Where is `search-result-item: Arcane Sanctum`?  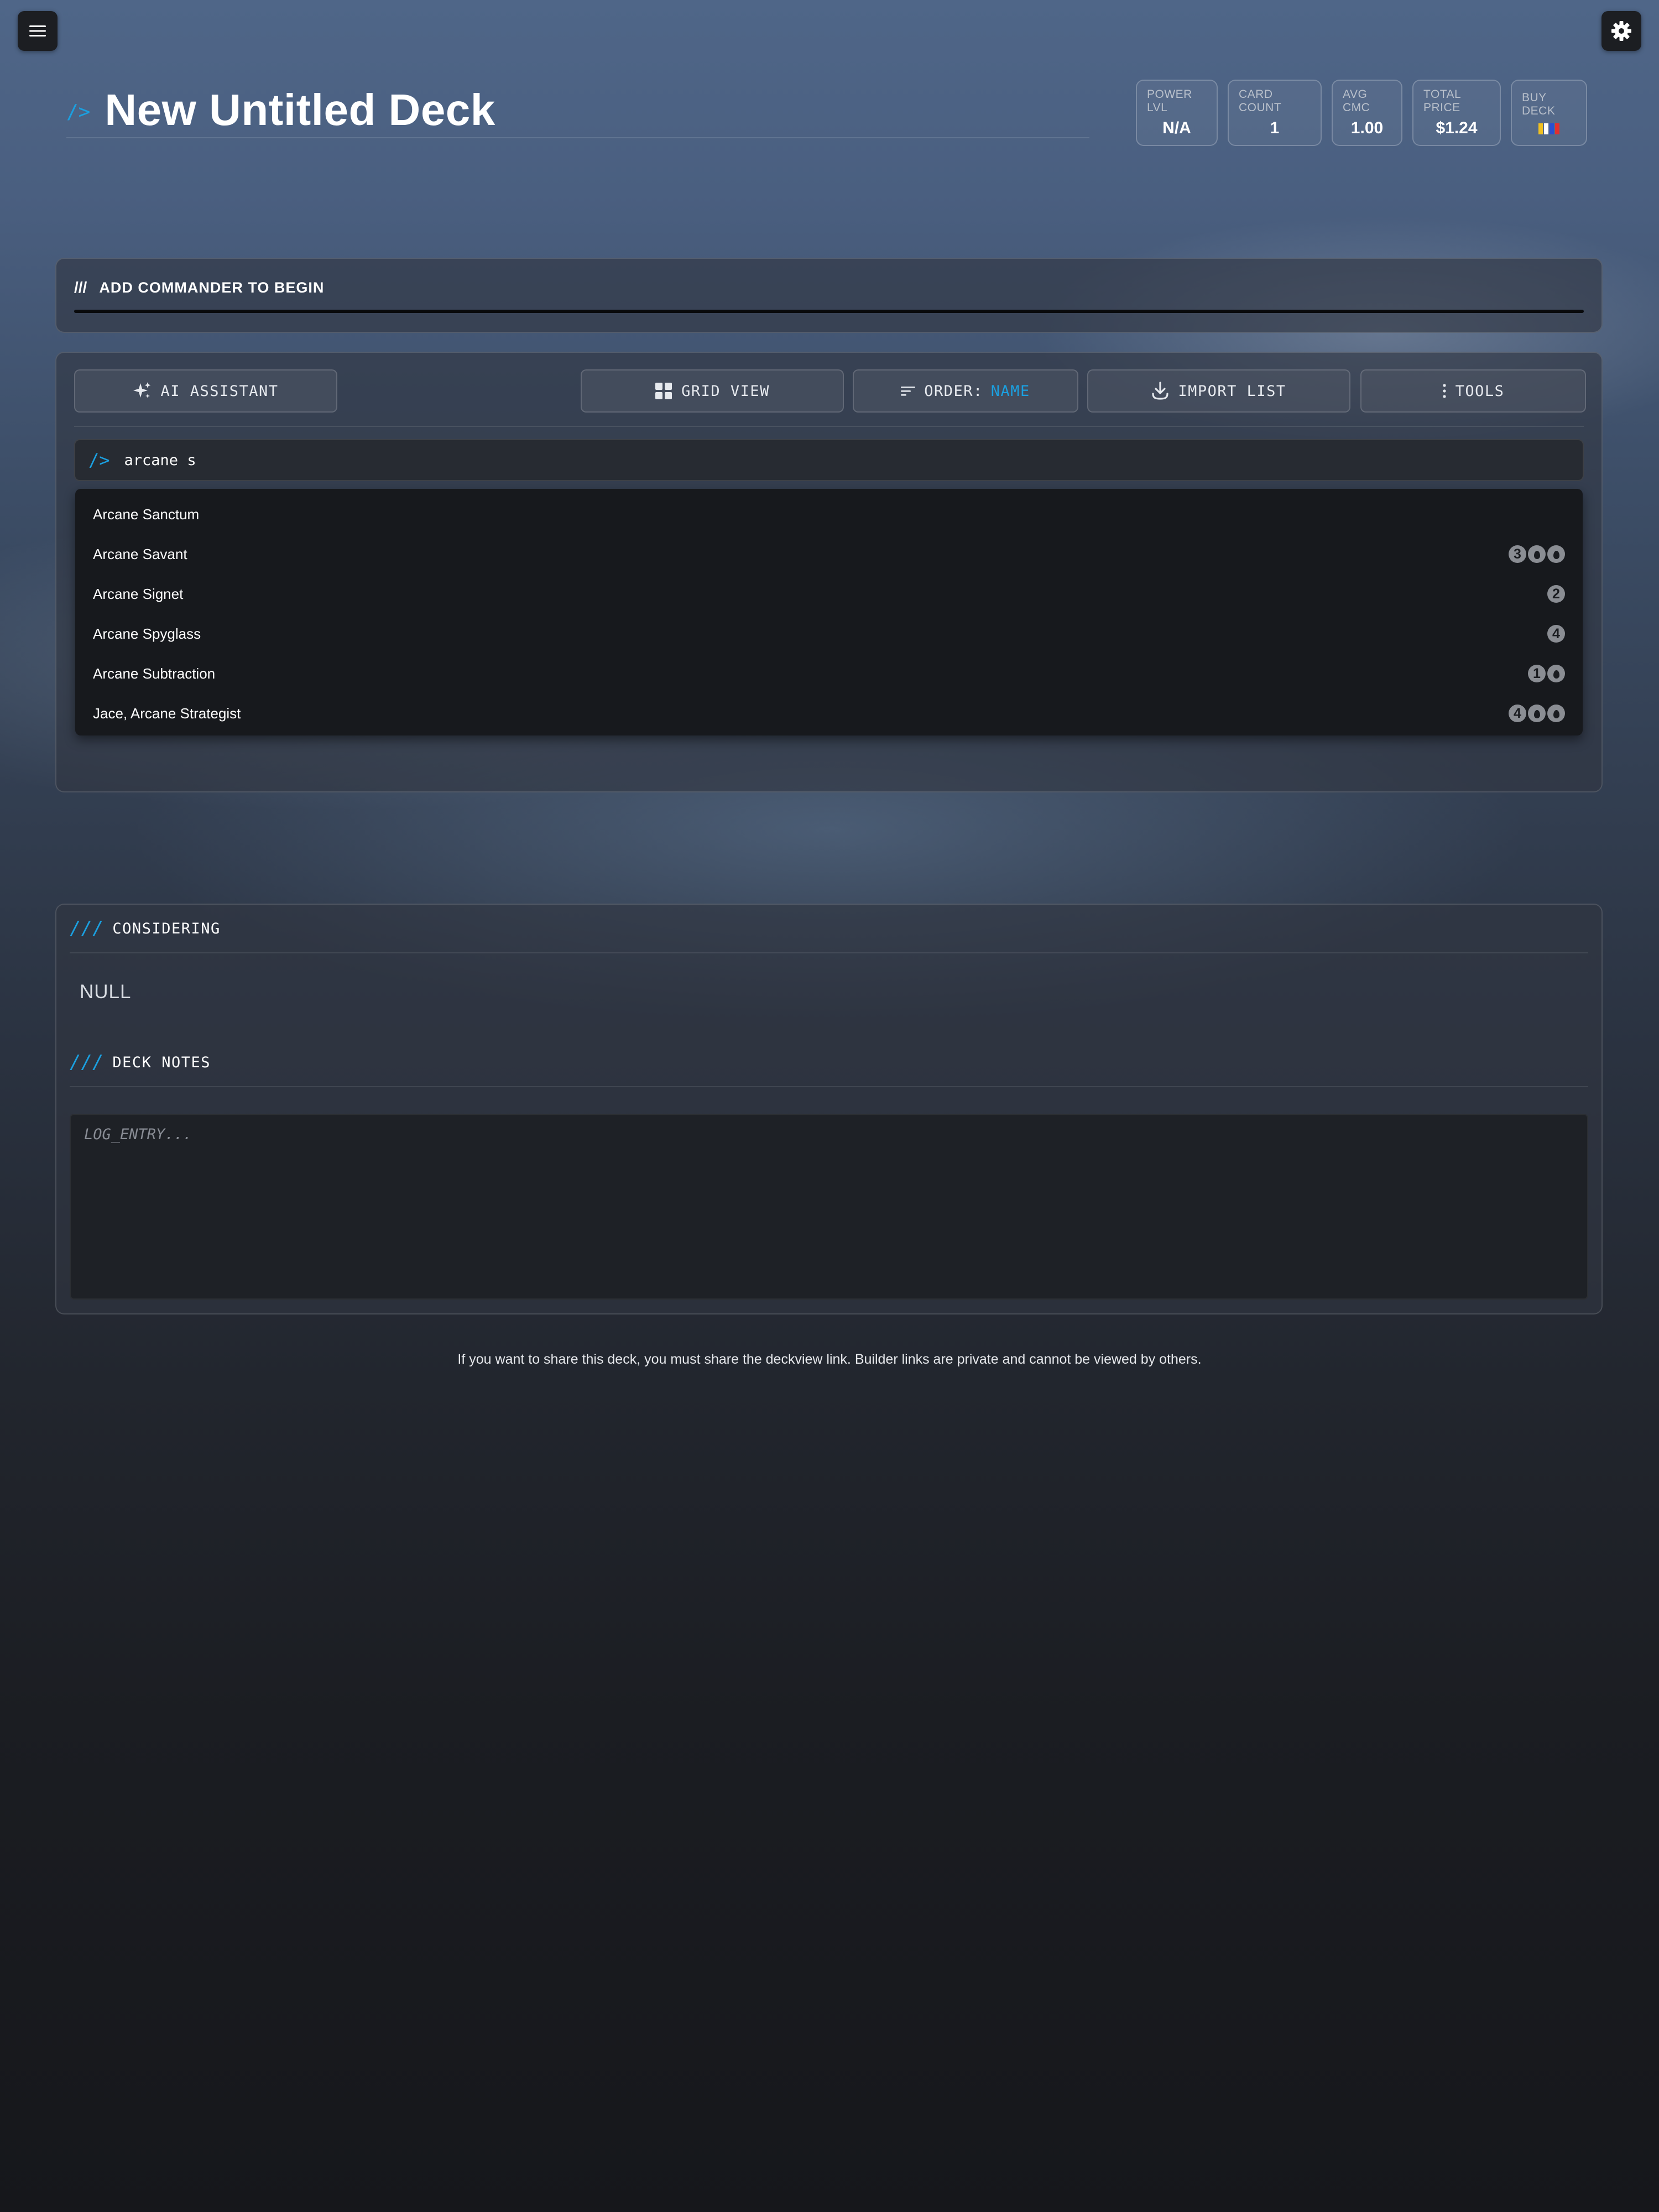 search-result-item: Arcane Sanctum is located at coordinates (829, 514).